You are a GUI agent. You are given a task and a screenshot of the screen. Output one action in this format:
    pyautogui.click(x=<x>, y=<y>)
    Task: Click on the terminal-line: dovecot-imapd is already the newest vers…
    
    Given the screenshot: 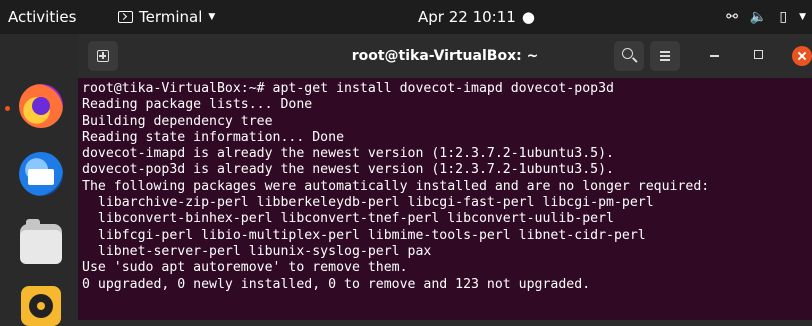 What is the action you would take?
    pyautogui.click(x=348, y=154)
    